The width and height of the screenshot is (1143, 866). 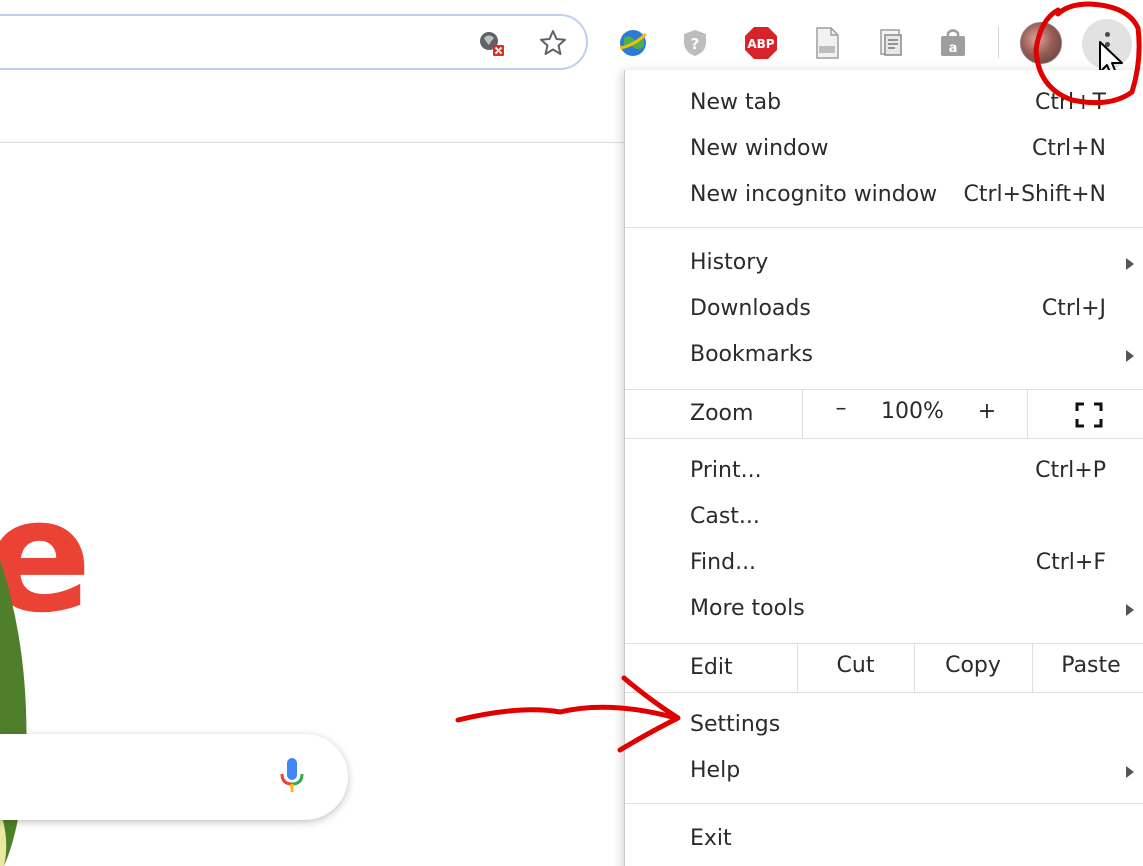 I want to click on edit-label: Edit, so click(x=711, y=667).